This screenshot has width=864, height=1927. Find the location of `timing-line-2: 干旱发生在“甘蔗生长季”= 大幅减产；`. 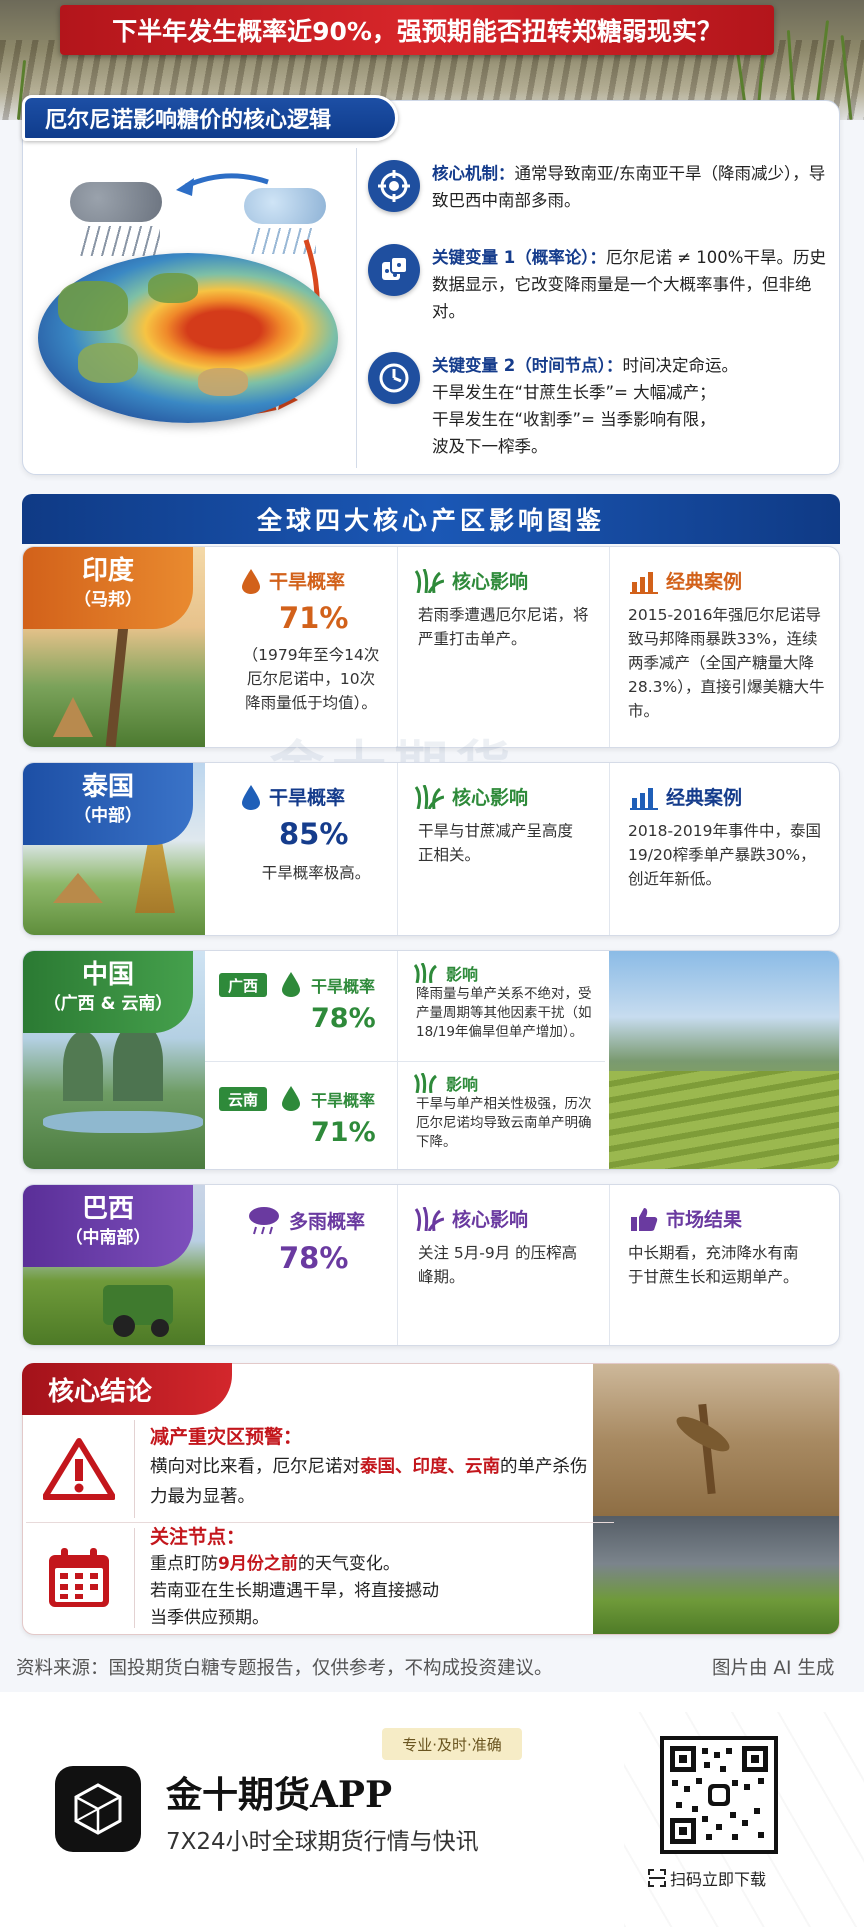

timing-line-2: 干旱发生在“甘蔗生长季”= 大幅减产； is located at coordinates (574, 392).